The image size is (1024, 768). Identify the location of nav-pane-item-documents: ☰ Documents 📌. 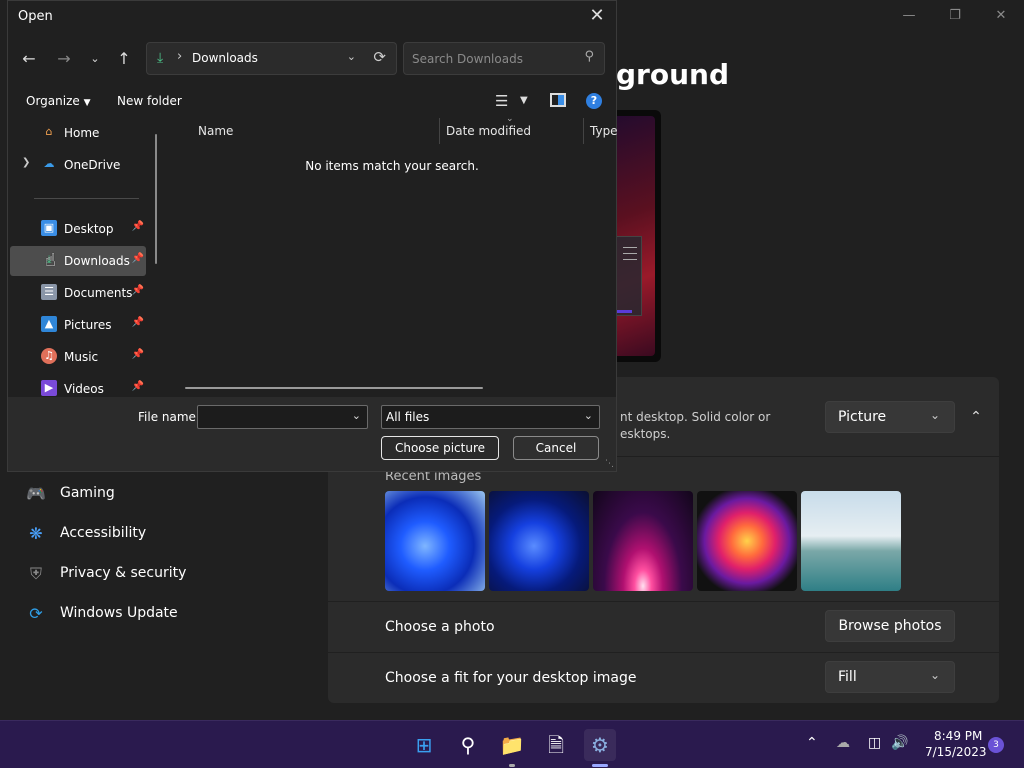
(78, 293).